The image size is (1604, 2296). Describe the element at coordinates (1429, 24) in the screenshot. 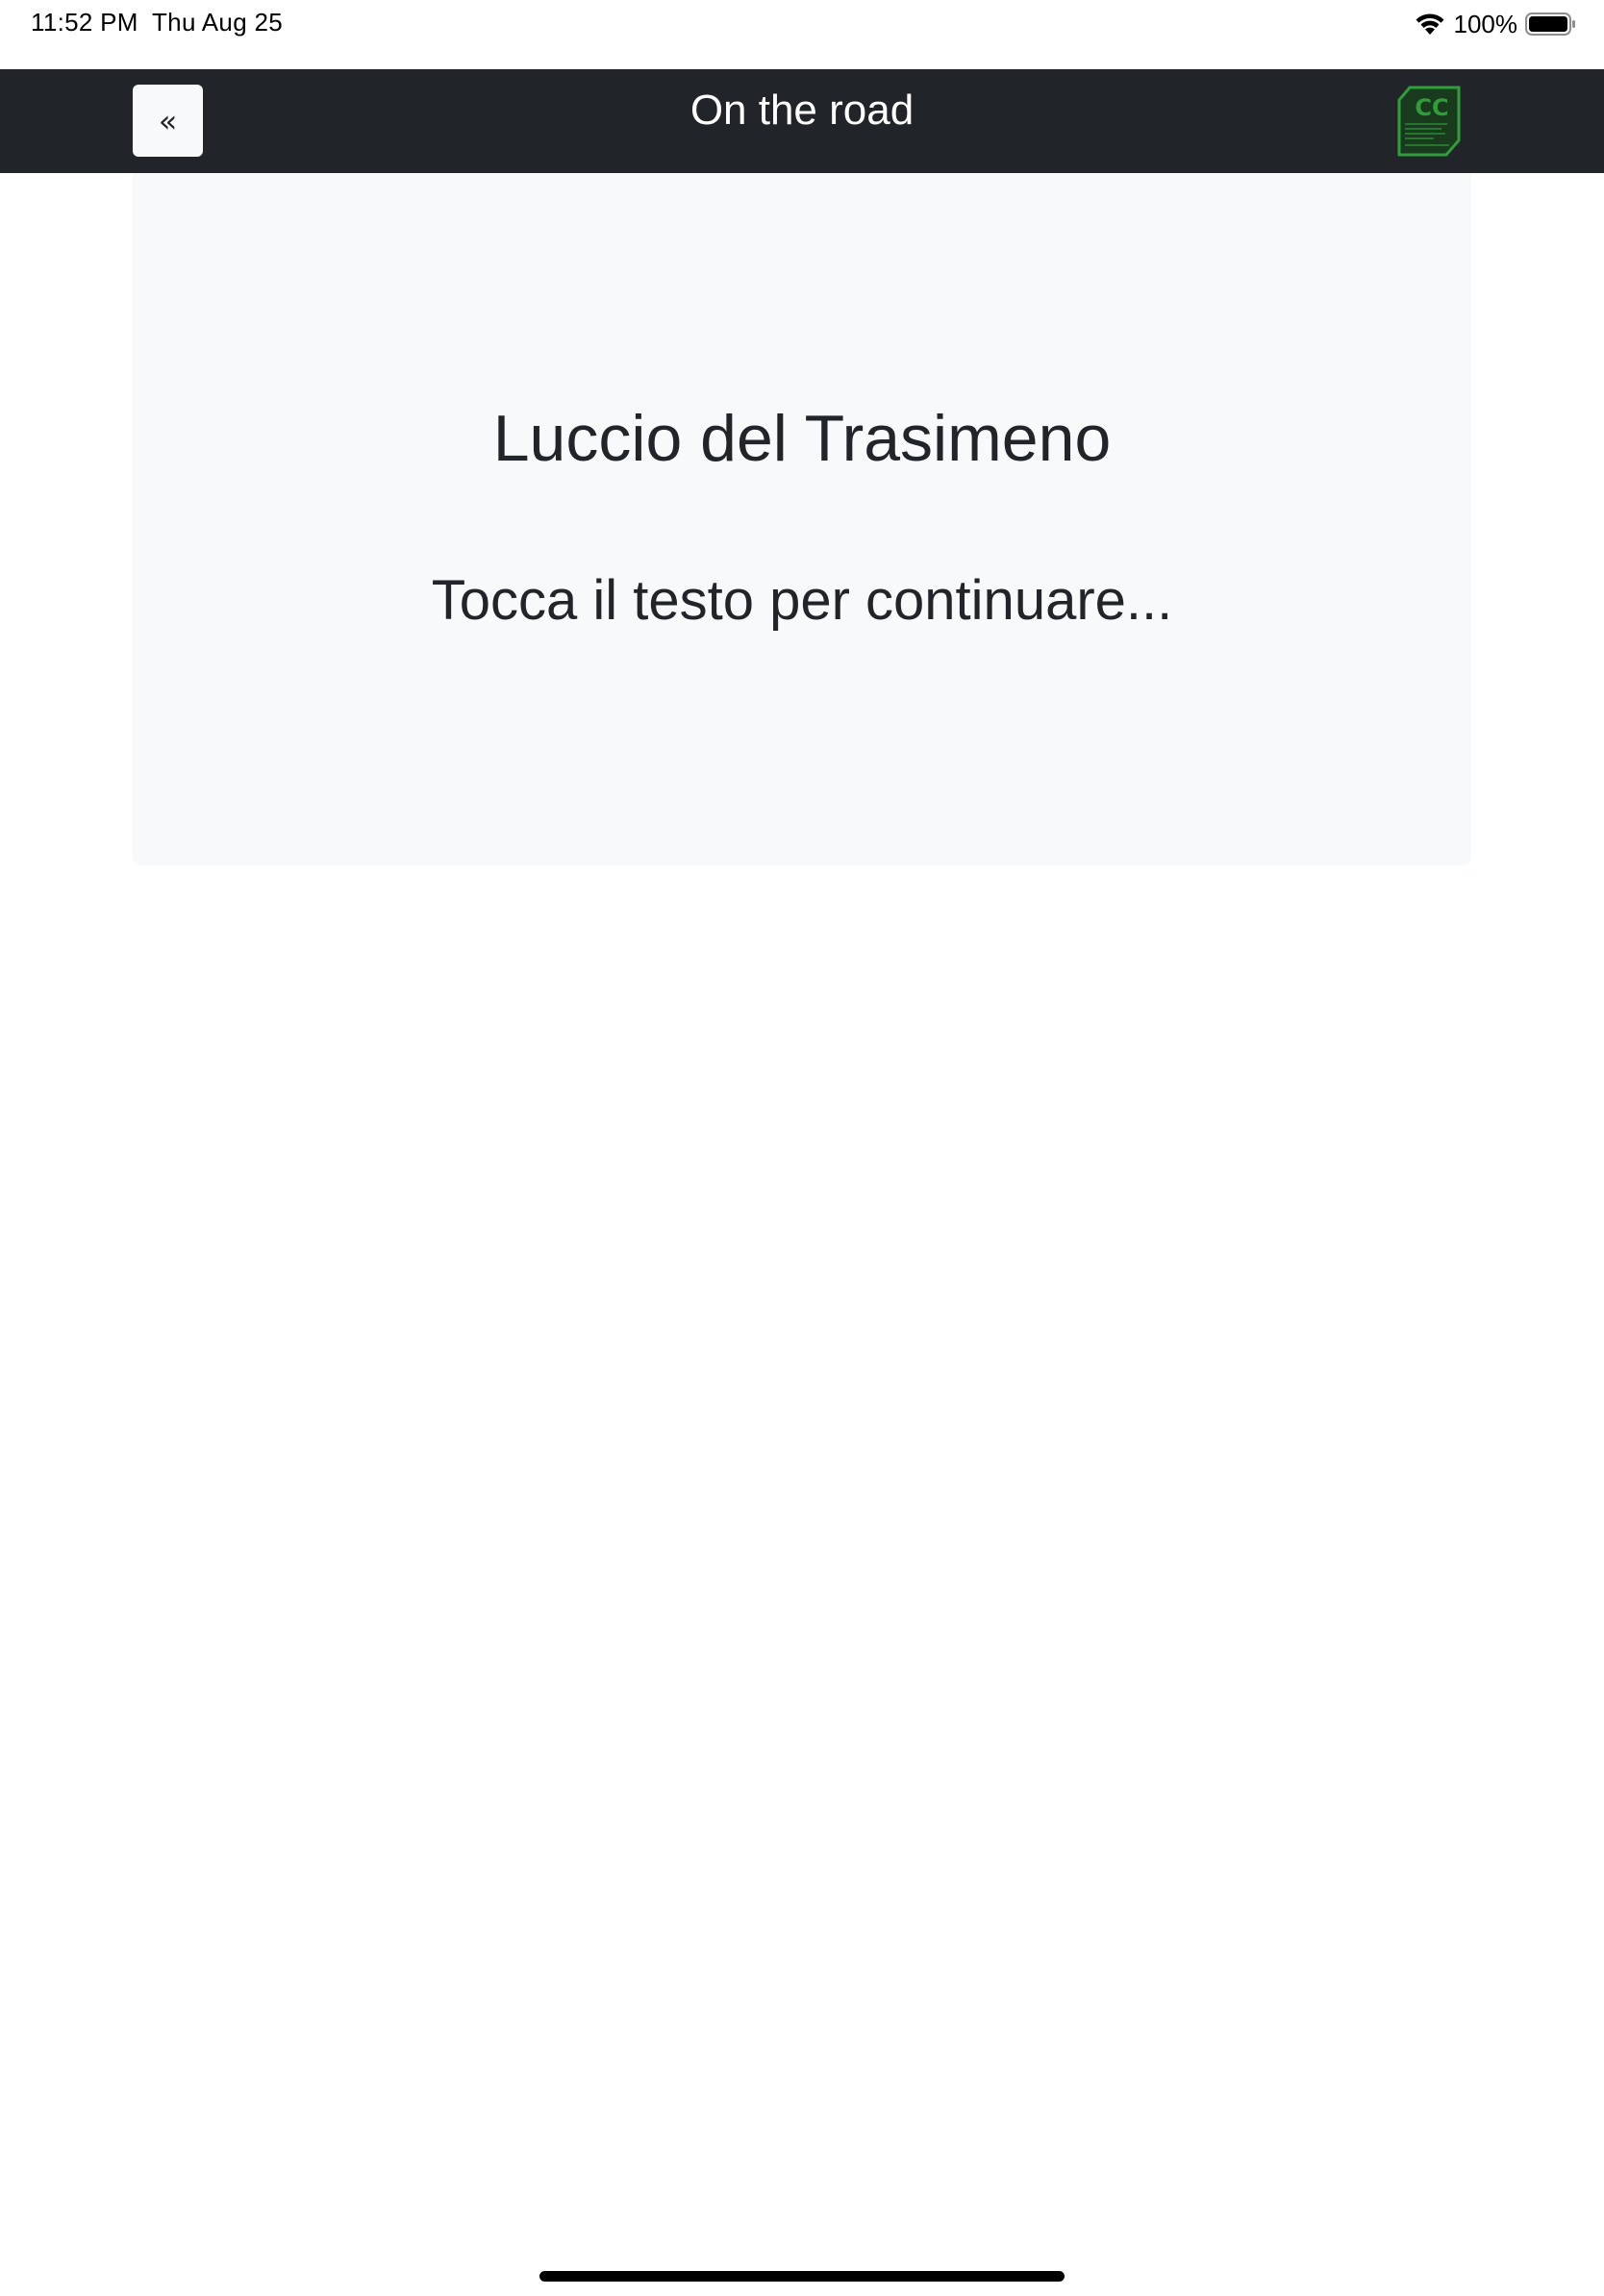

I see `wifi-icon` at that location.